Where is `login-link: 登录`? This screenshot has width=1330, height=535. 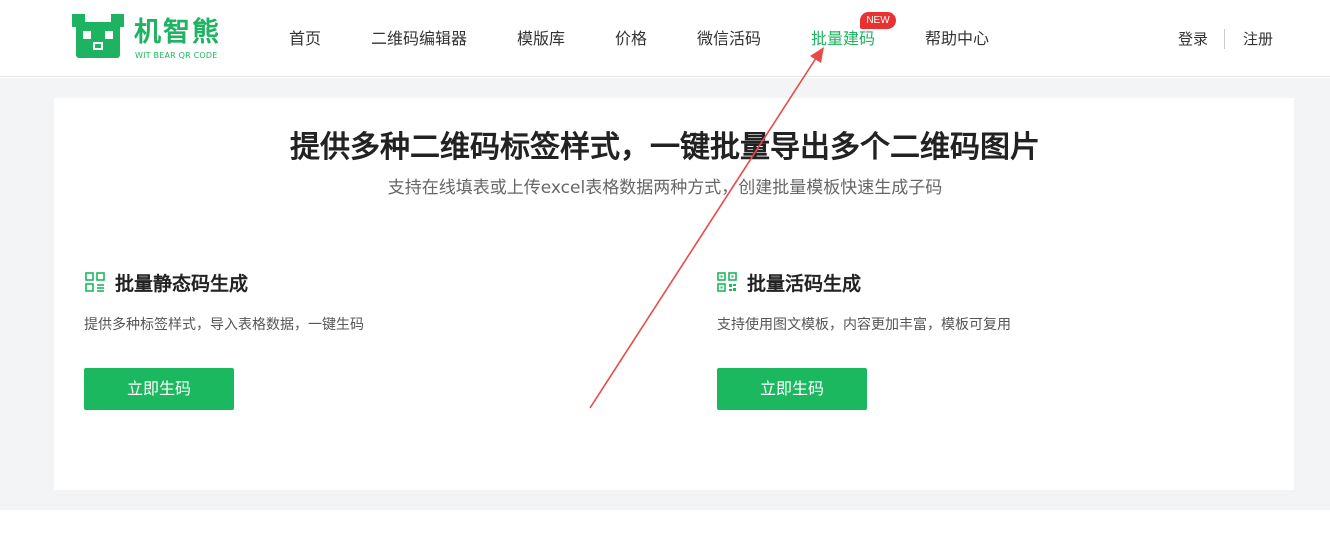 login-link: 登录 is located at coordinates (1193, 39).